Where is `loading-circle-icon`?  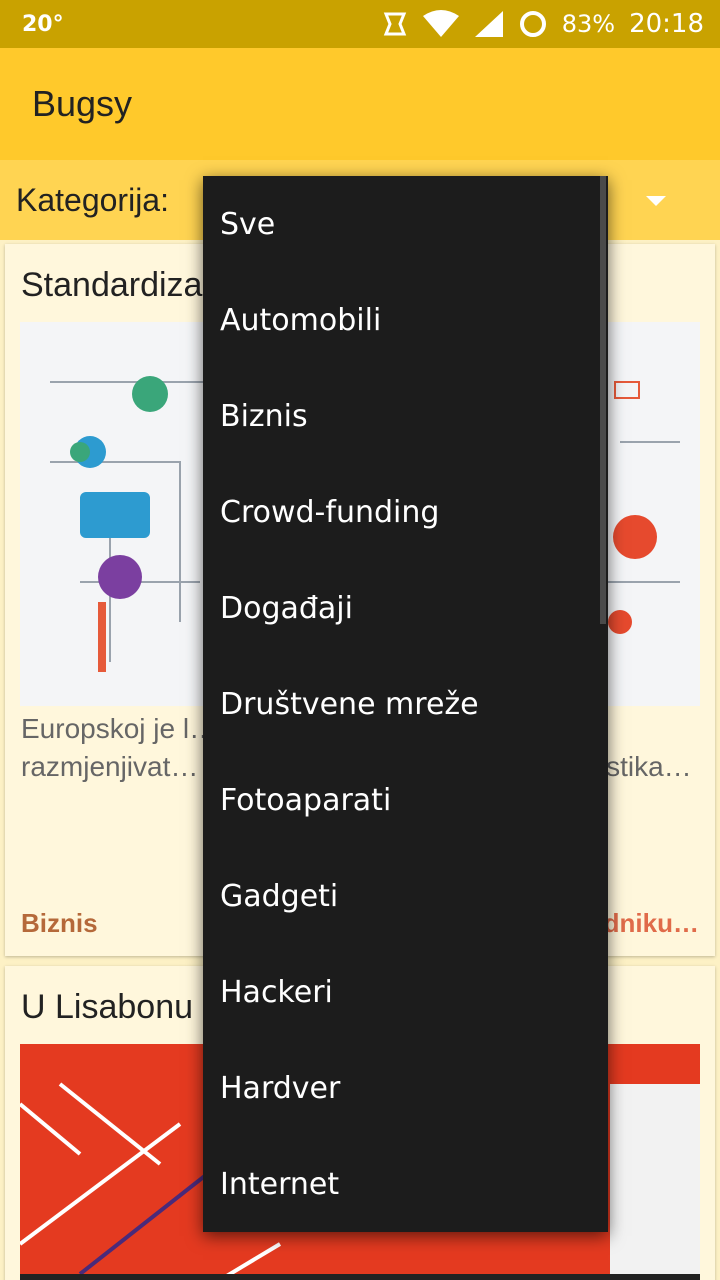
loading-circle-icon is located at coordinates (533, 24).